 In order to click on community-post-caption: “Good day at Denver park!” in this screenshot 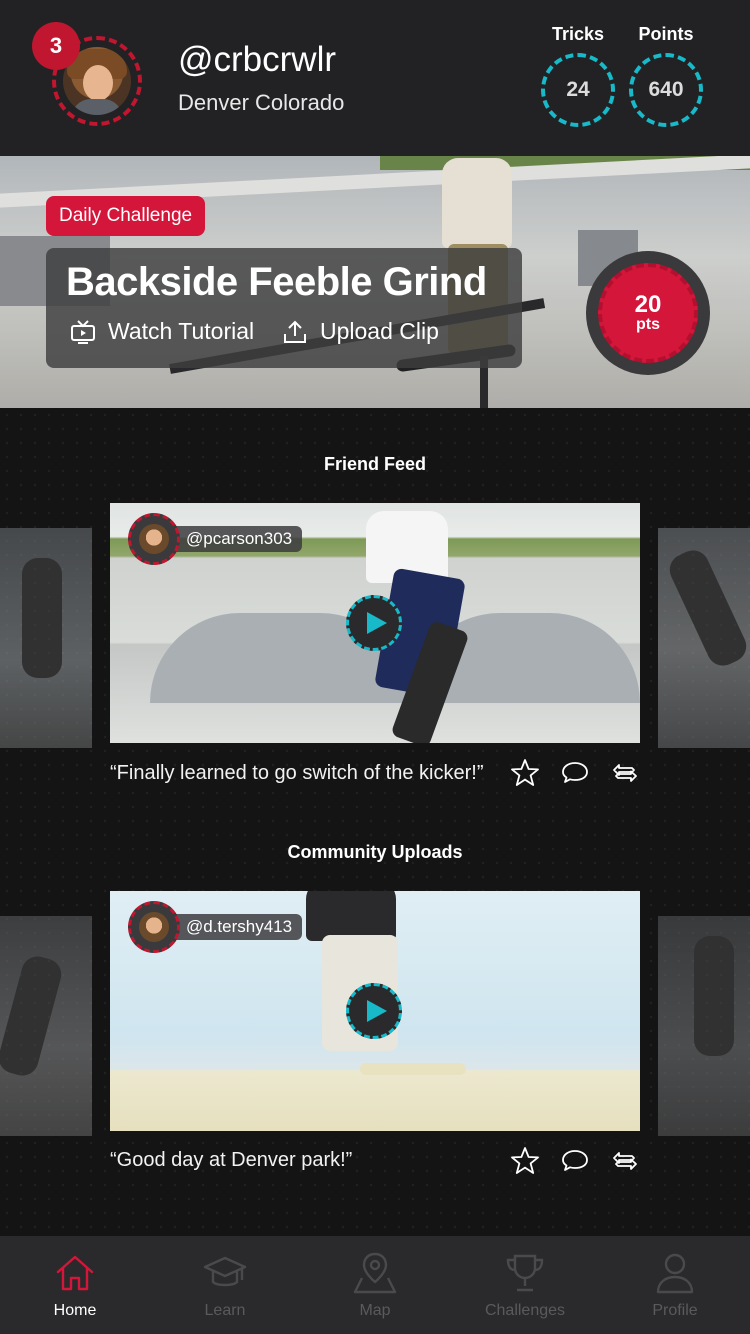, I will do `click(231, 1160)`.